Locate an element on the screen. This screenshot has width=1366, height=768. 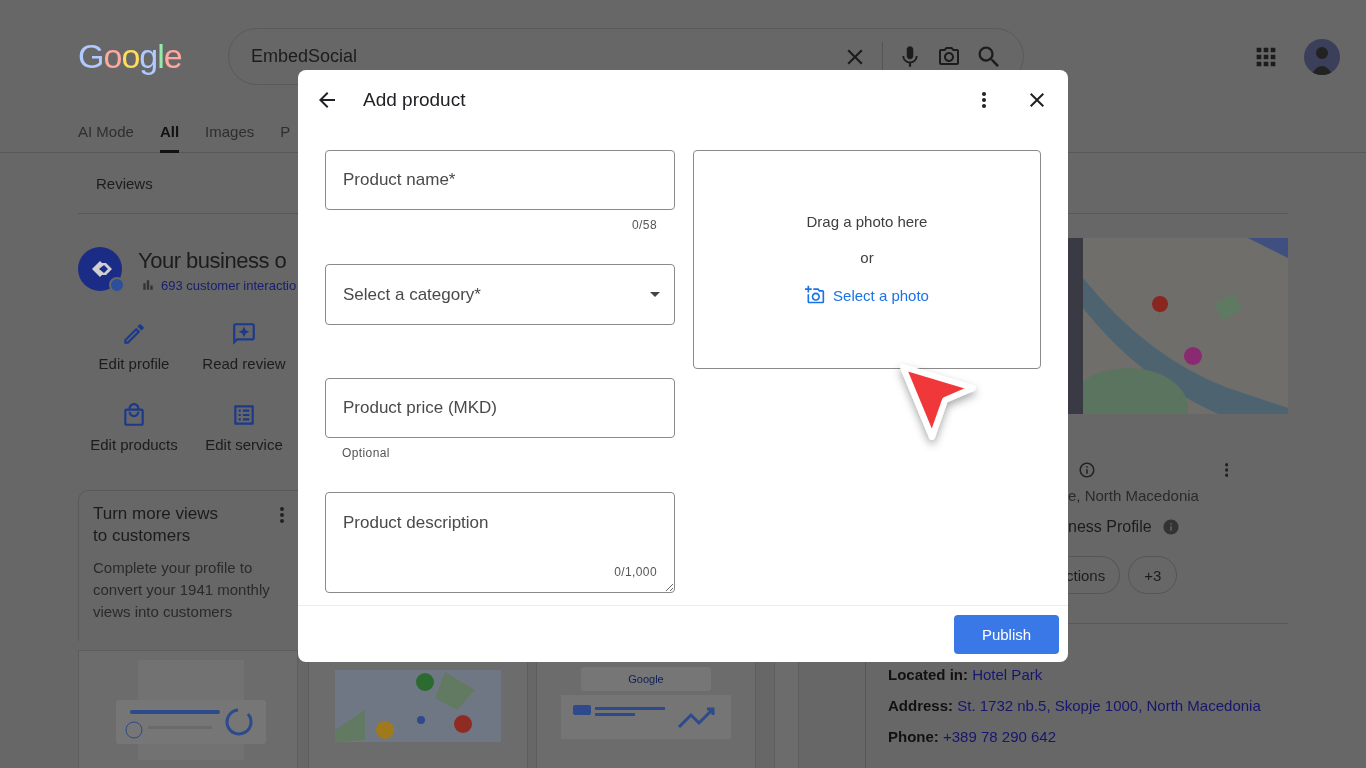
search-tab: Images is located at coordinates (230, 133).